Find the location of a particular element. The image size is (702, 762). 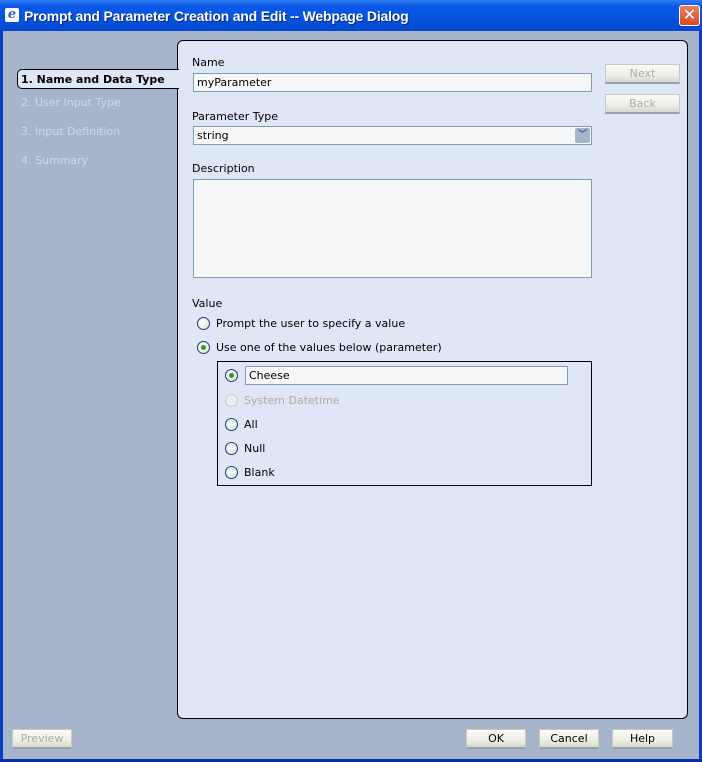

parameter-type-value: string is located at coordinates (213, 135).